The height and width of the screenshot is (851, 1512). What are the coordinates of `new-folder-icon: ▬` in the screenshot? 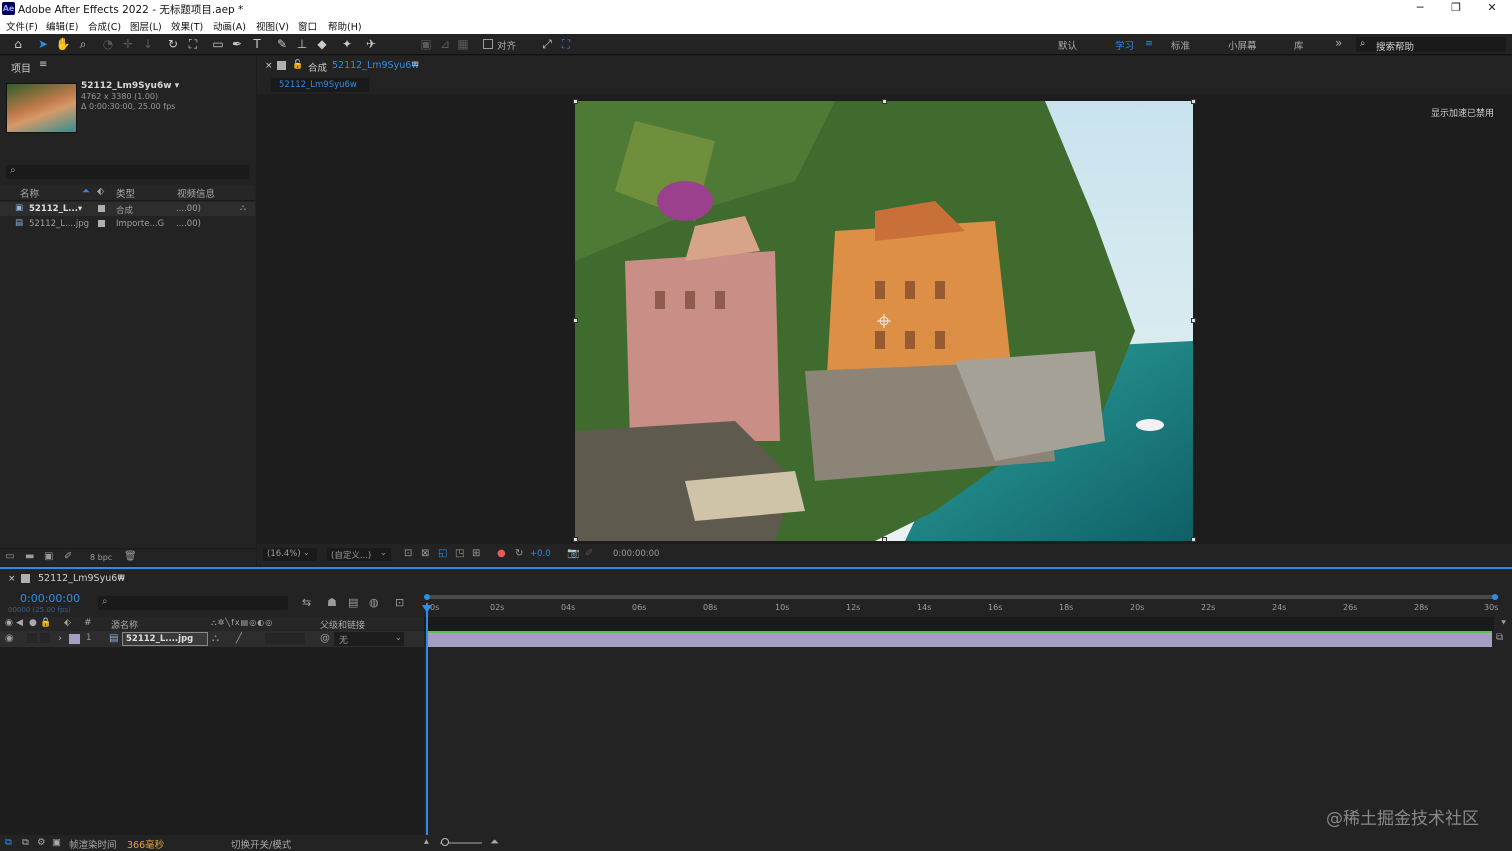 It's located at (29, 556).